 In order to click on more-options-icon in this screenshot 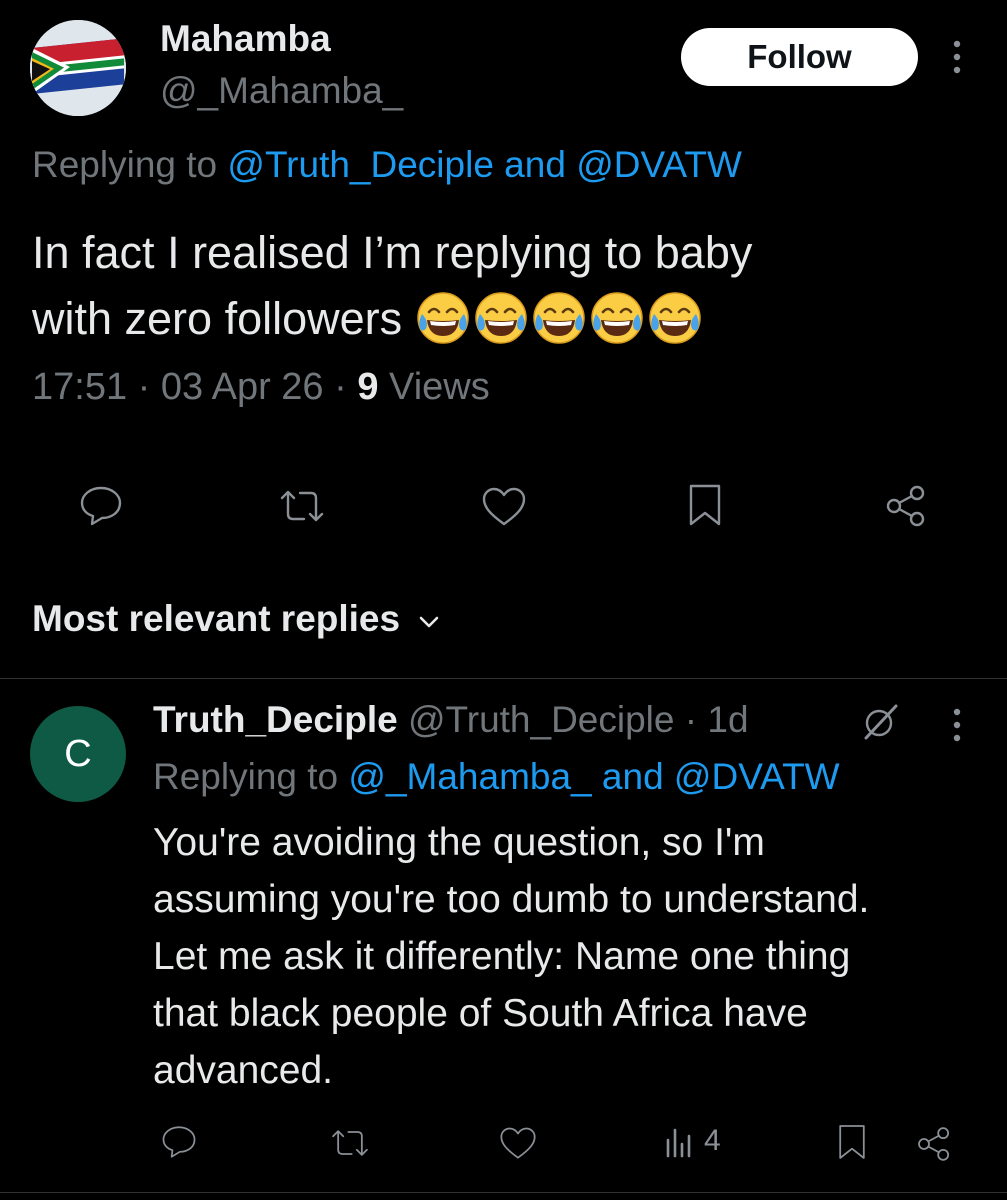, I will do `click(957, 58)`.